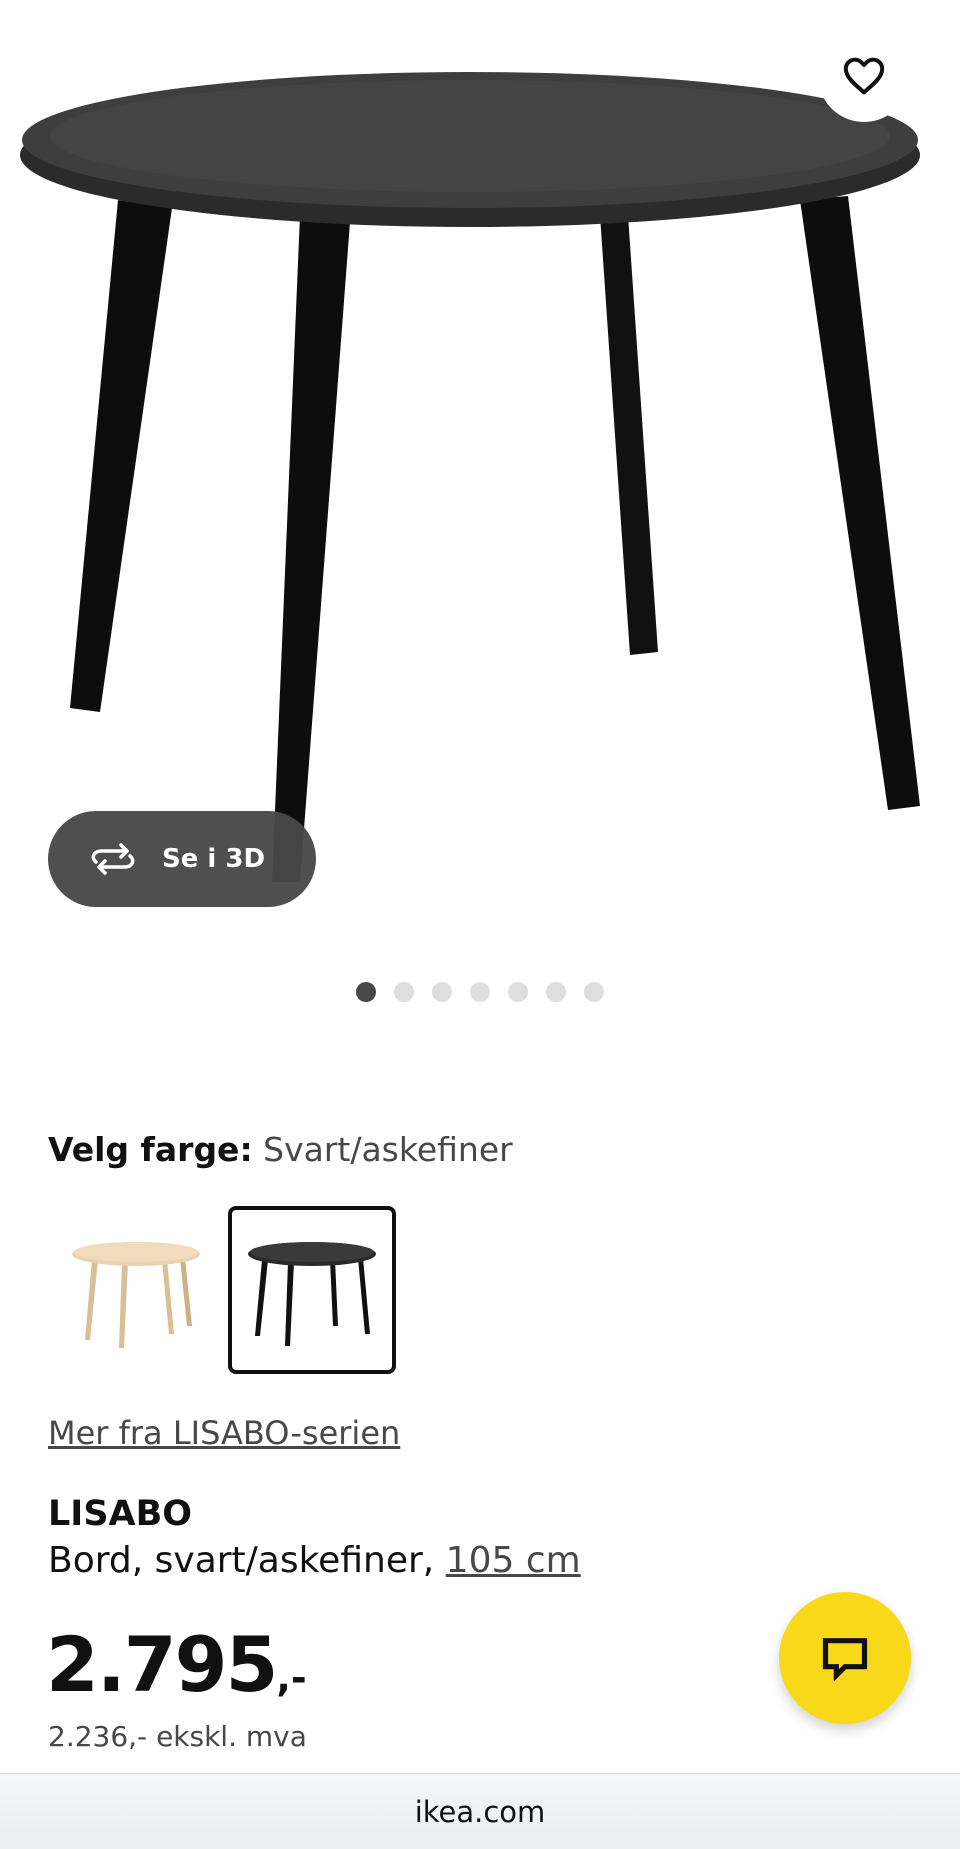 This screenshot has height=1849, width=960. What do you see at coordinates (312, 1294) in the screenshot?
I see `black-table-thumbnail` at bounding box center [312, 1294].